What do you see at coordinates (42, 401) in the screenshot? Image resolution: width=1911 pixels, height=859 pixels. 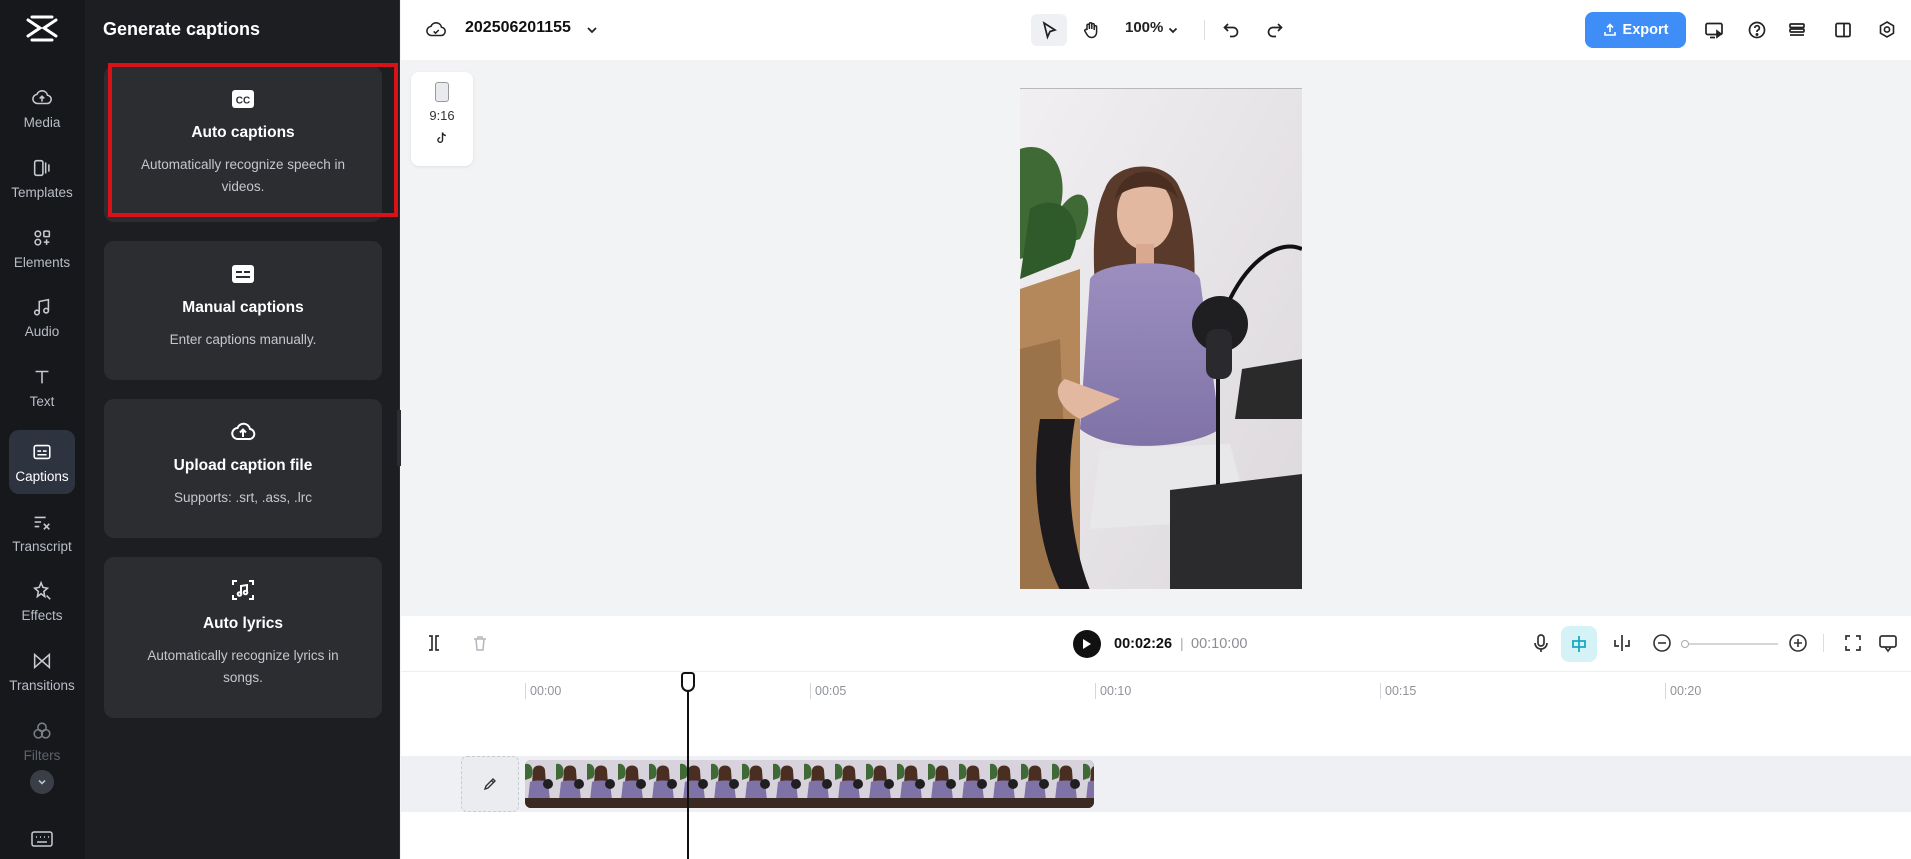 I see `rail-label: Text` at bounding box center [42, 401].